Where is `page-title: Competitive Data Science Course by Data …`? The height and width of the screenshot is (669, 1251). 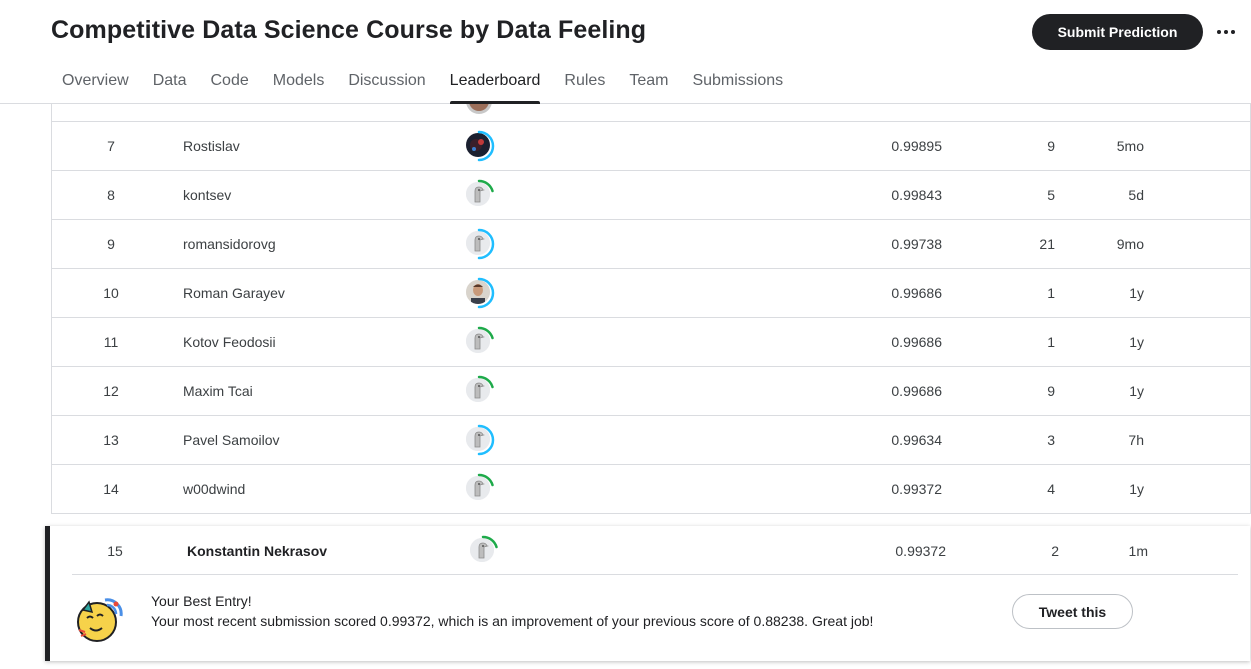
page-title: Competitive Data Science Course by Data … is located at coordinates (349, 30).